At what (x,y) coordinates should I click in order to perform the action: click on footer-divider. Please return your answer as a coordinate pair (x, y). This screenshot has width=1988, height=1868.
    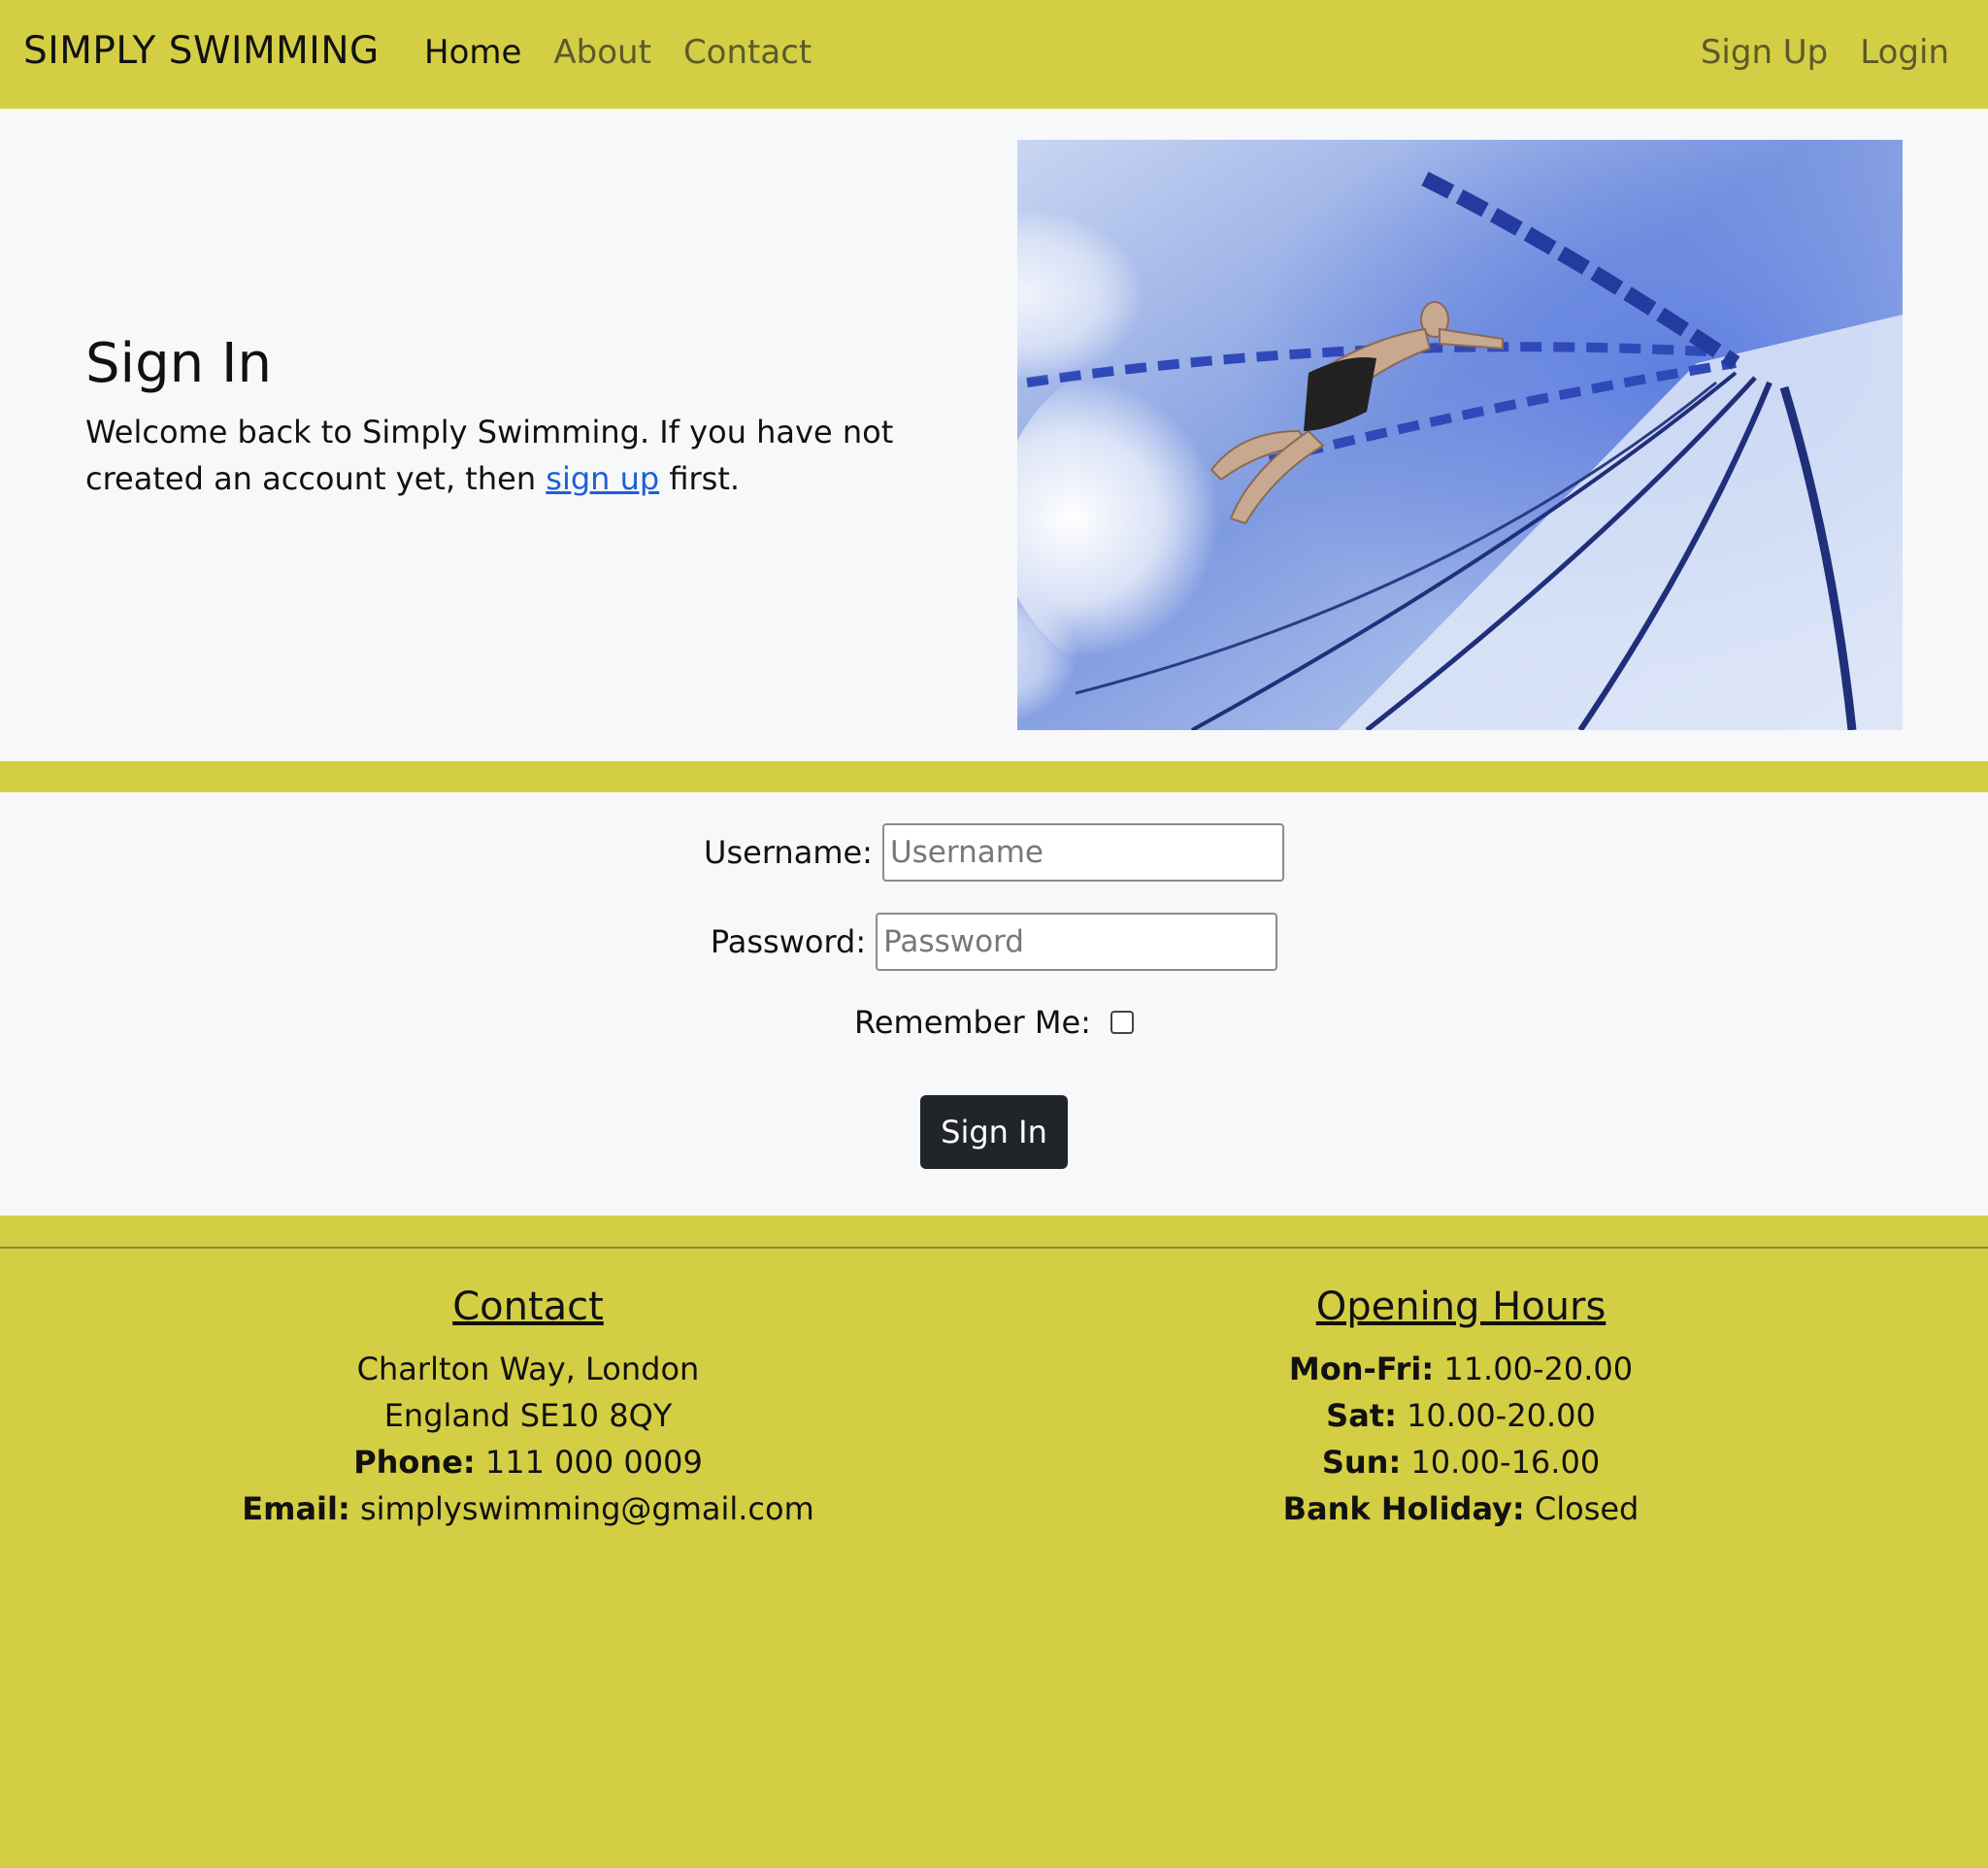
    Looking at the image, I should click on (994, 1248).